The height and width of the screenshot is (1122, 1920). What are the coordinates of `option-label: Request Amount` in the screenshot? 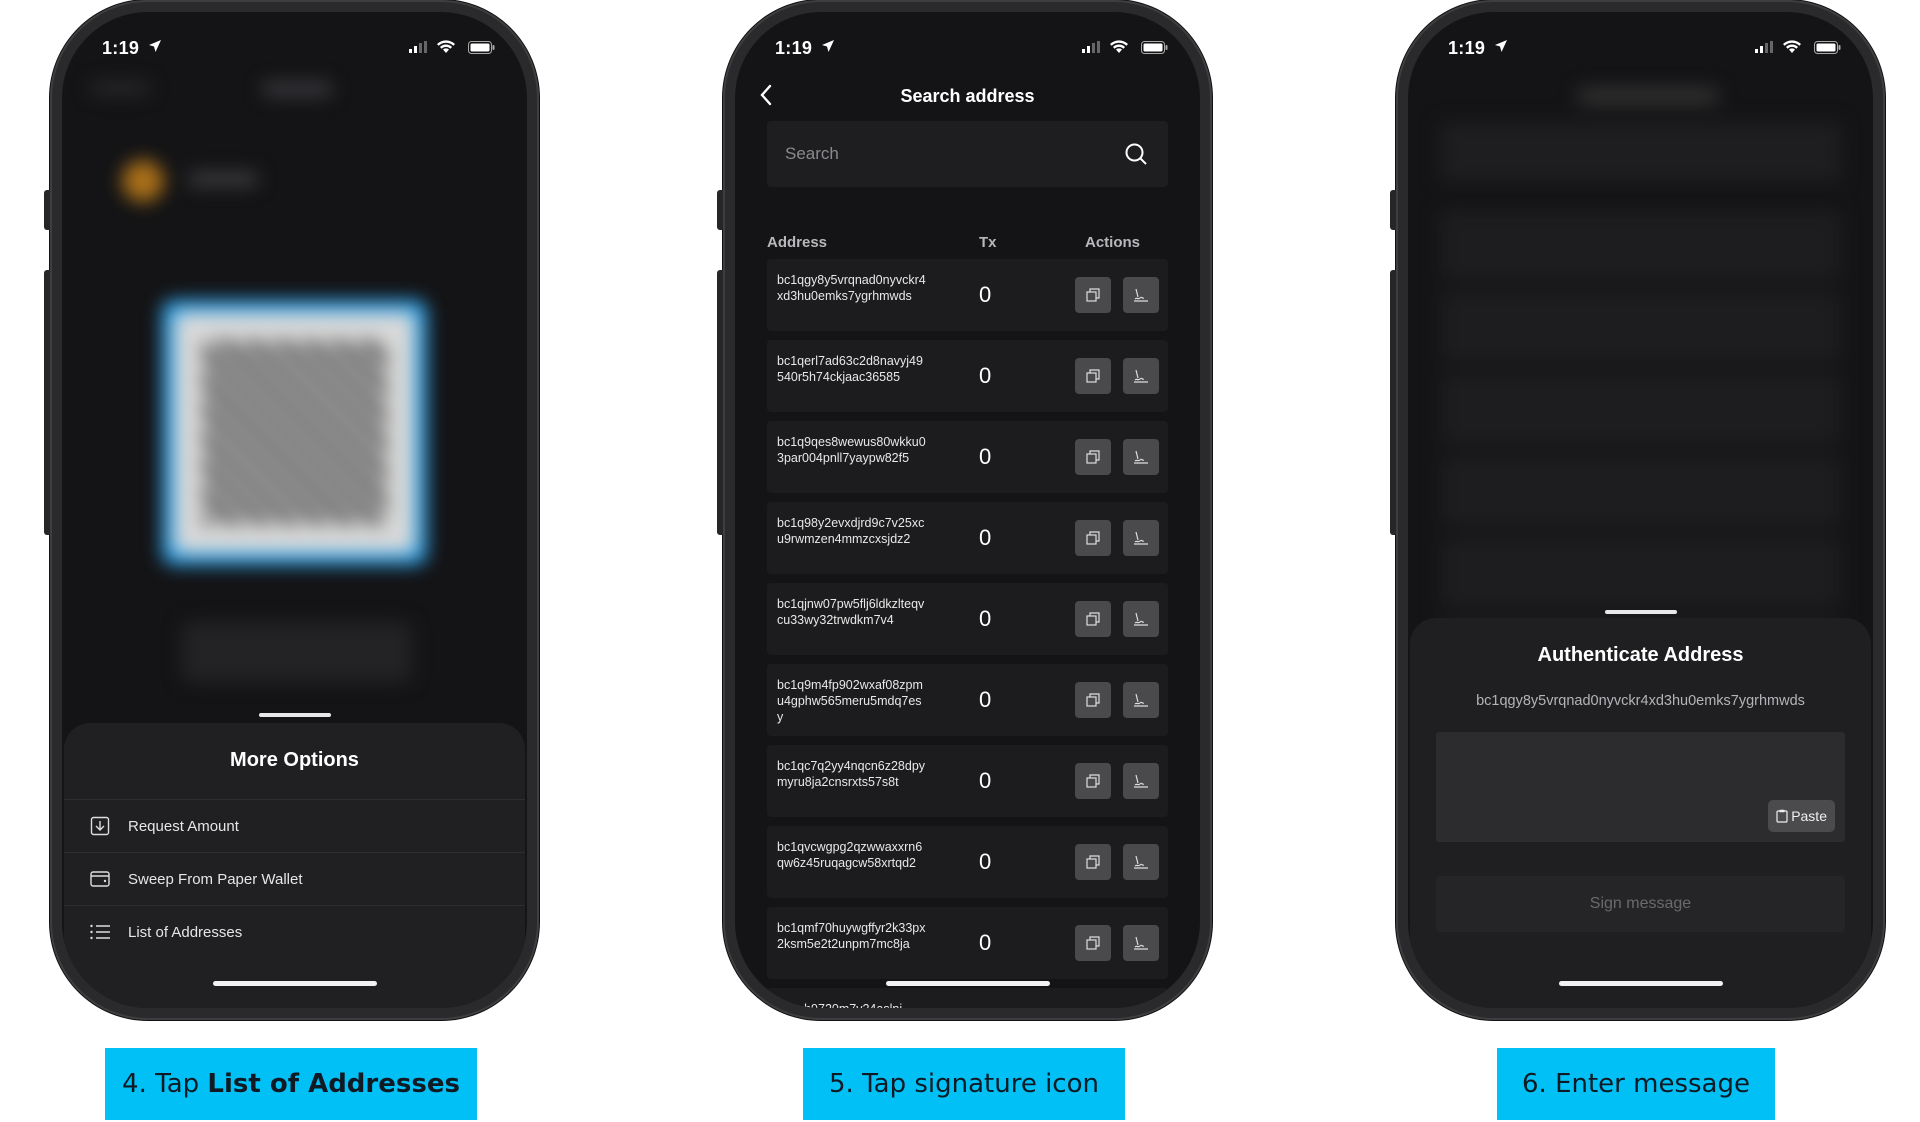 It's located at (183, 826).